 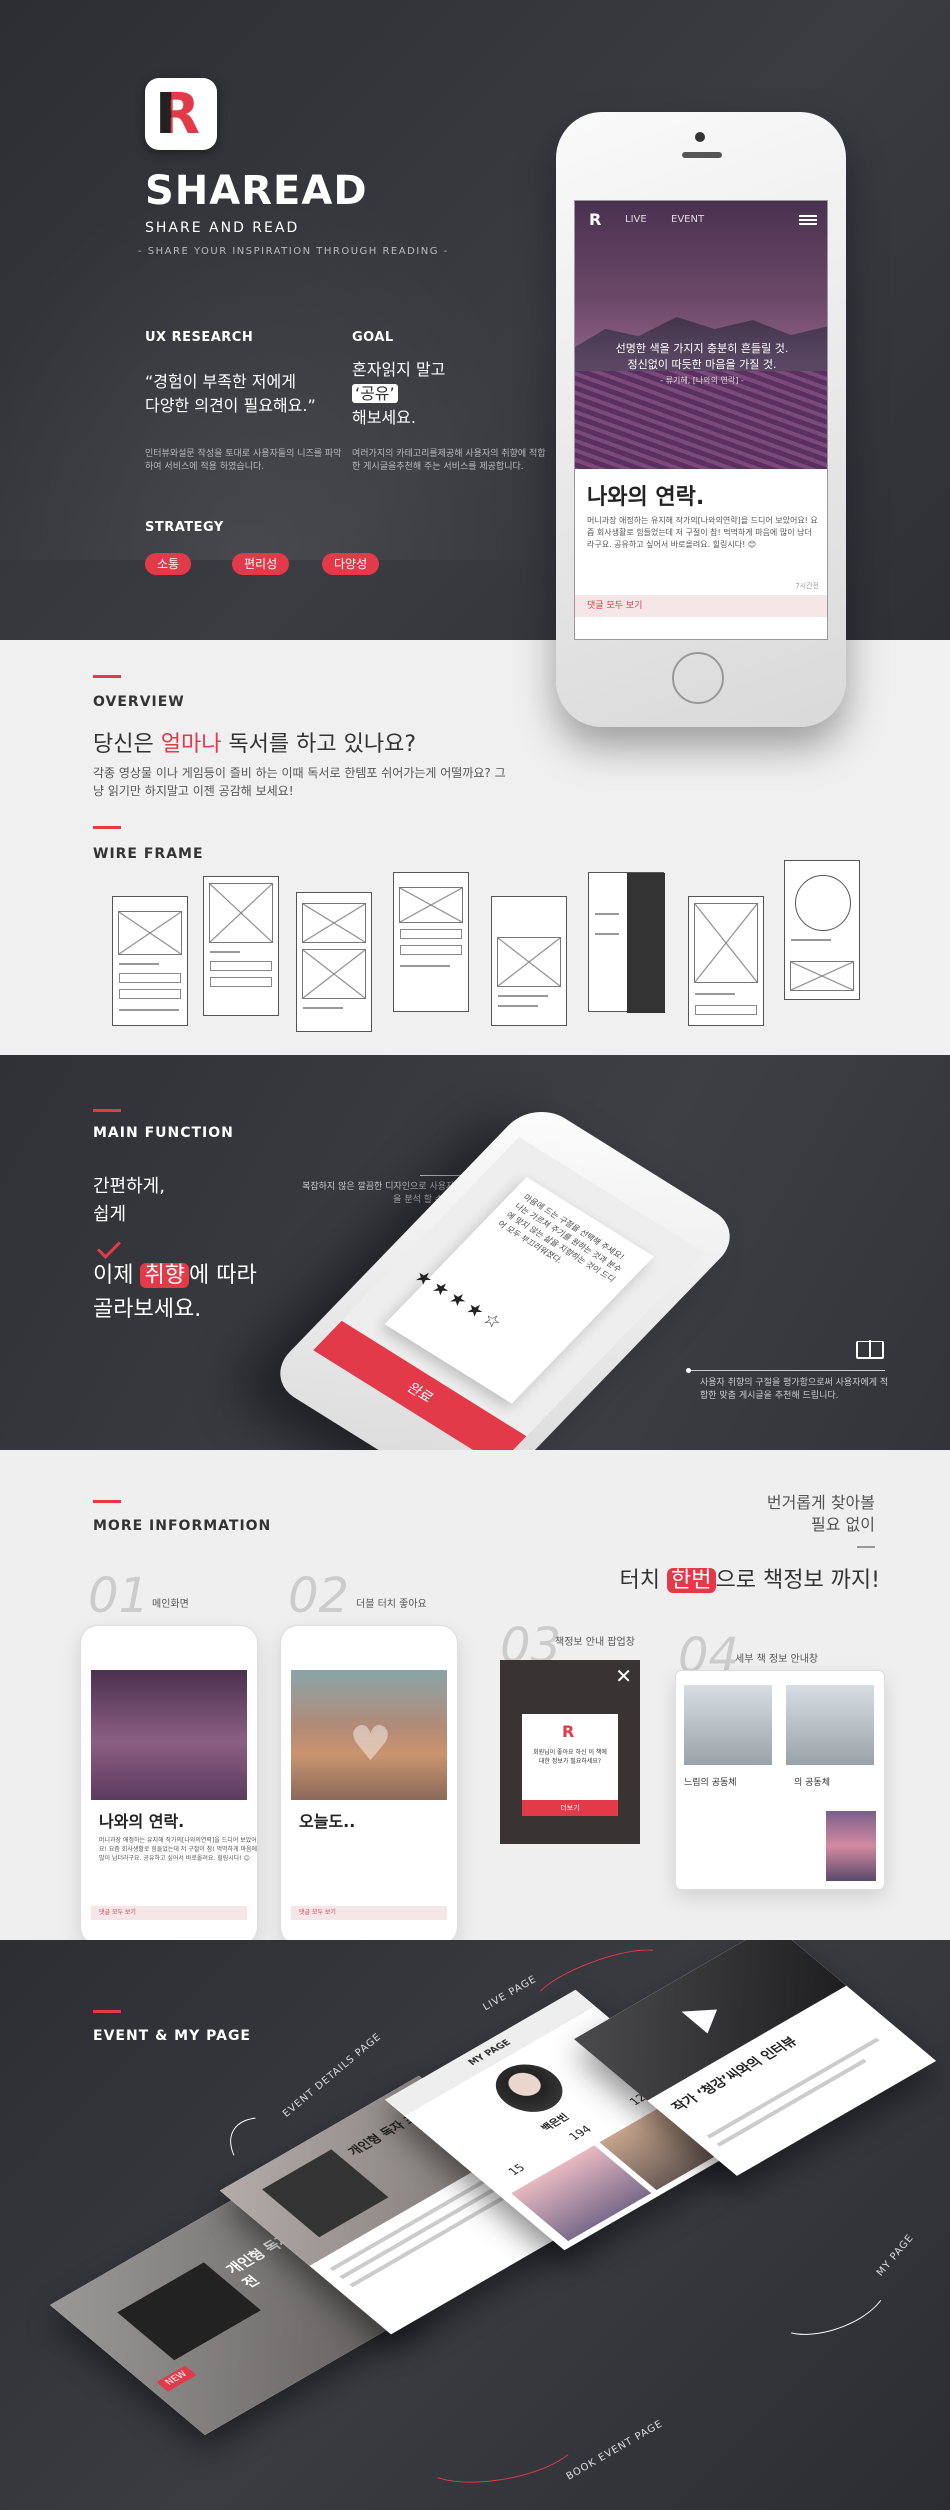 I want to click on comments-link: 댓글 모두 보기, so click(x=701, y=606).